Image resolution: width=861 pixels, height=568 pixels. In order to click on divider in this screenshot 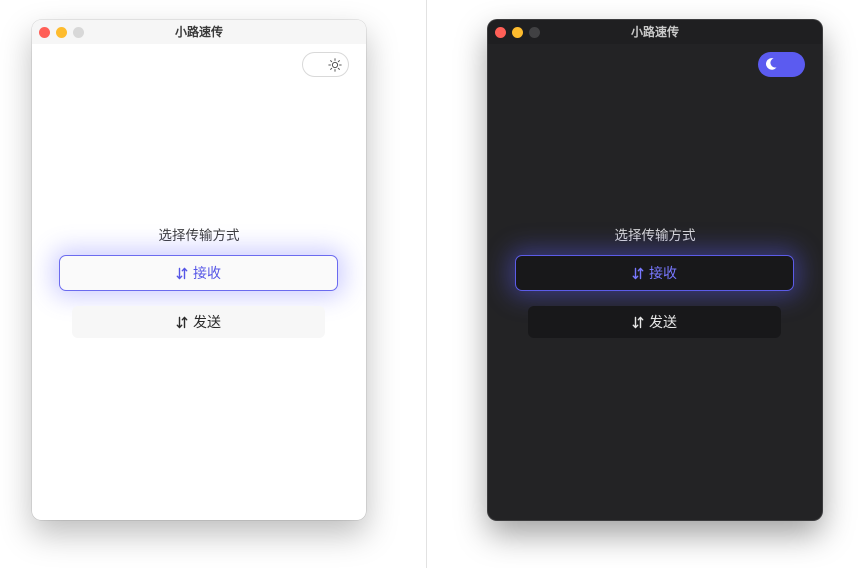, I will do `click(426, 284)`.